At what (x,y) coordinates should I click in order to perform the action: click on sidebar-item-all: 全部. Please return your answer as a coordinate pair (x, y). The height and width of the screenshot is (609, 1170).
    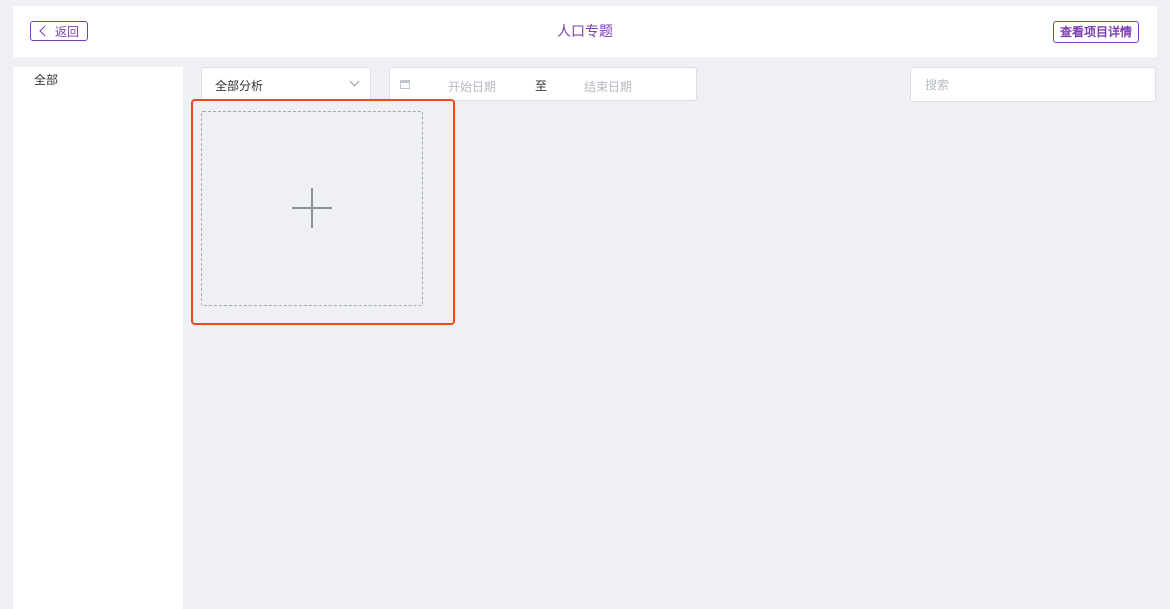
    Looking at the image, I should click on (46, 79).